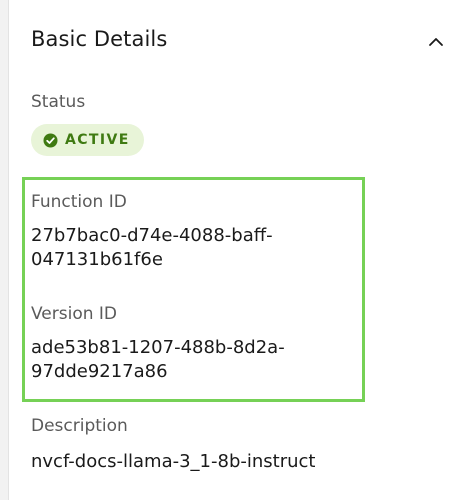  I want to click on status-badge-text: ACTIVE, so click(97, 140).